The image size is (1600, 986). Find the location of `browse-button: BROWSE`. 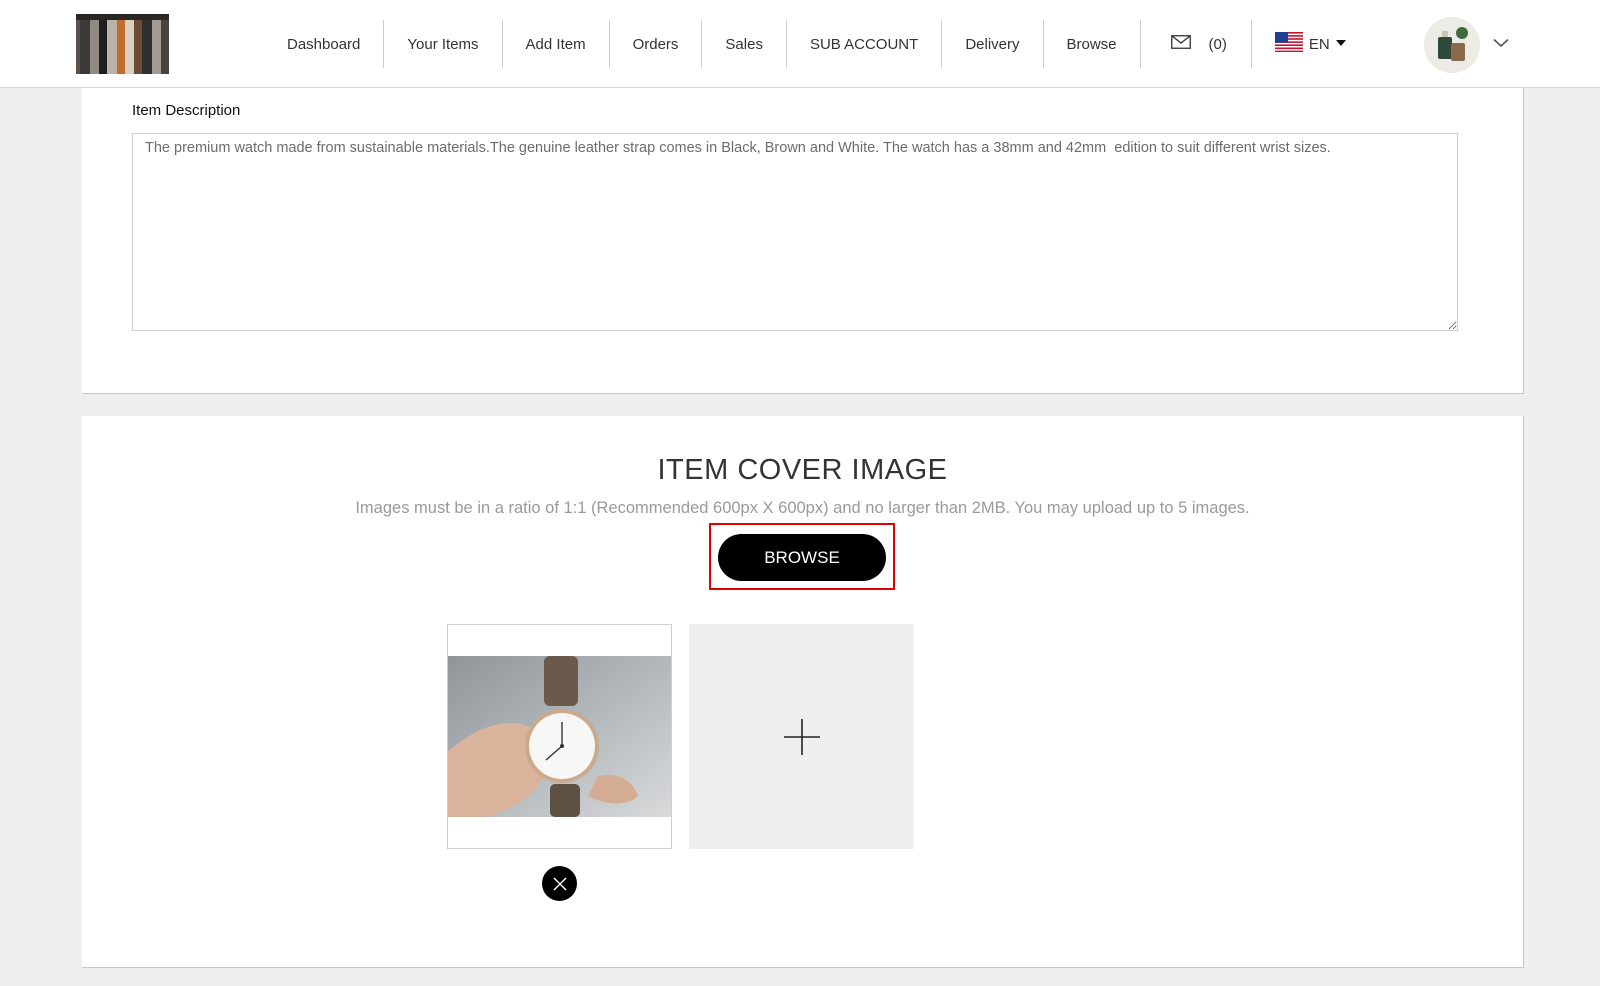

browse-button: BROWSE is located at coordinates (802, 557).